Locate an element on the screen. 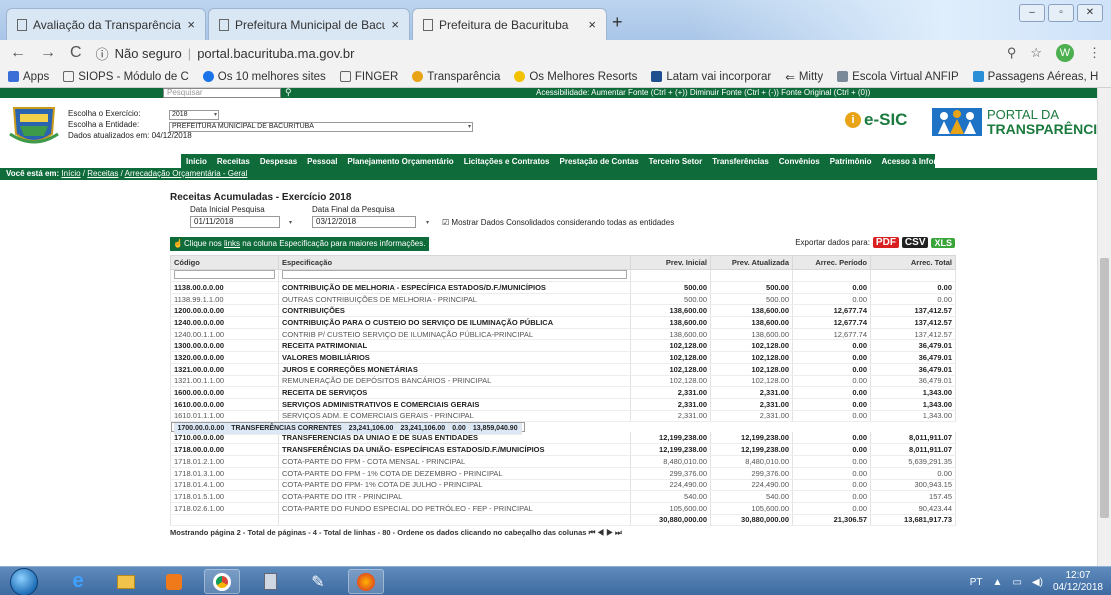  network-icon: ▭ is located at coordinates (1016, 582).